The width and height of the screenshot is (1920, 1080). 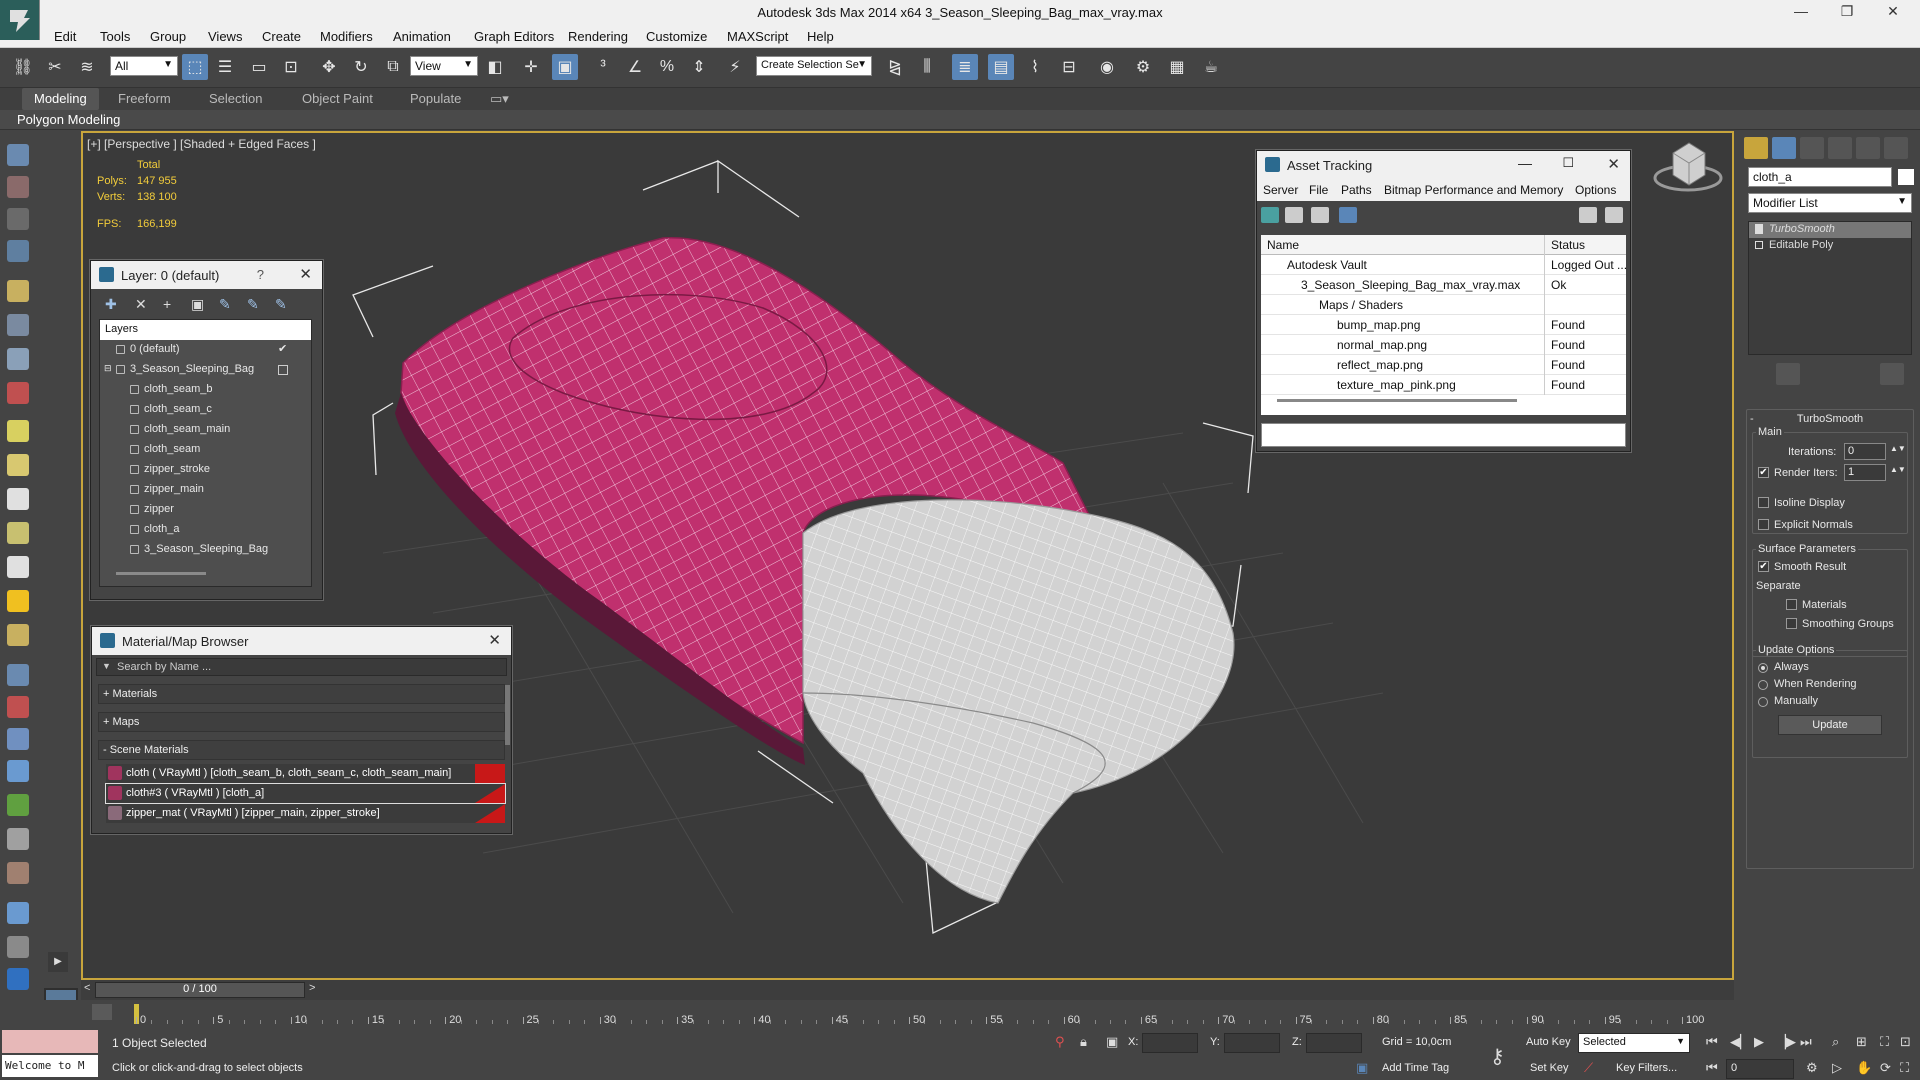 I want to click on set-key-button: Set Key, so click(x=1549, y=1068).